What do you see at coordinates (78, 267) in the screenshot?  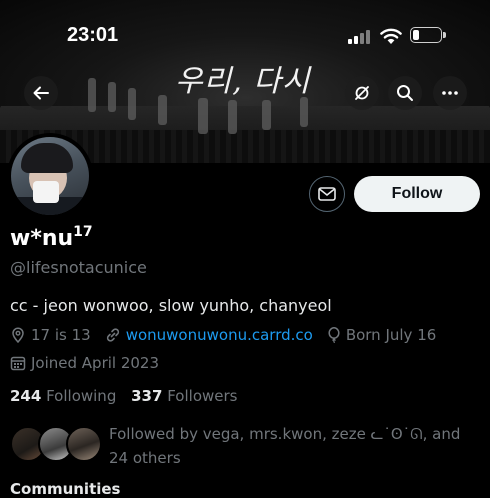 I see `user-handle: @lifesnotacunice` at bounding box center [78, 267].